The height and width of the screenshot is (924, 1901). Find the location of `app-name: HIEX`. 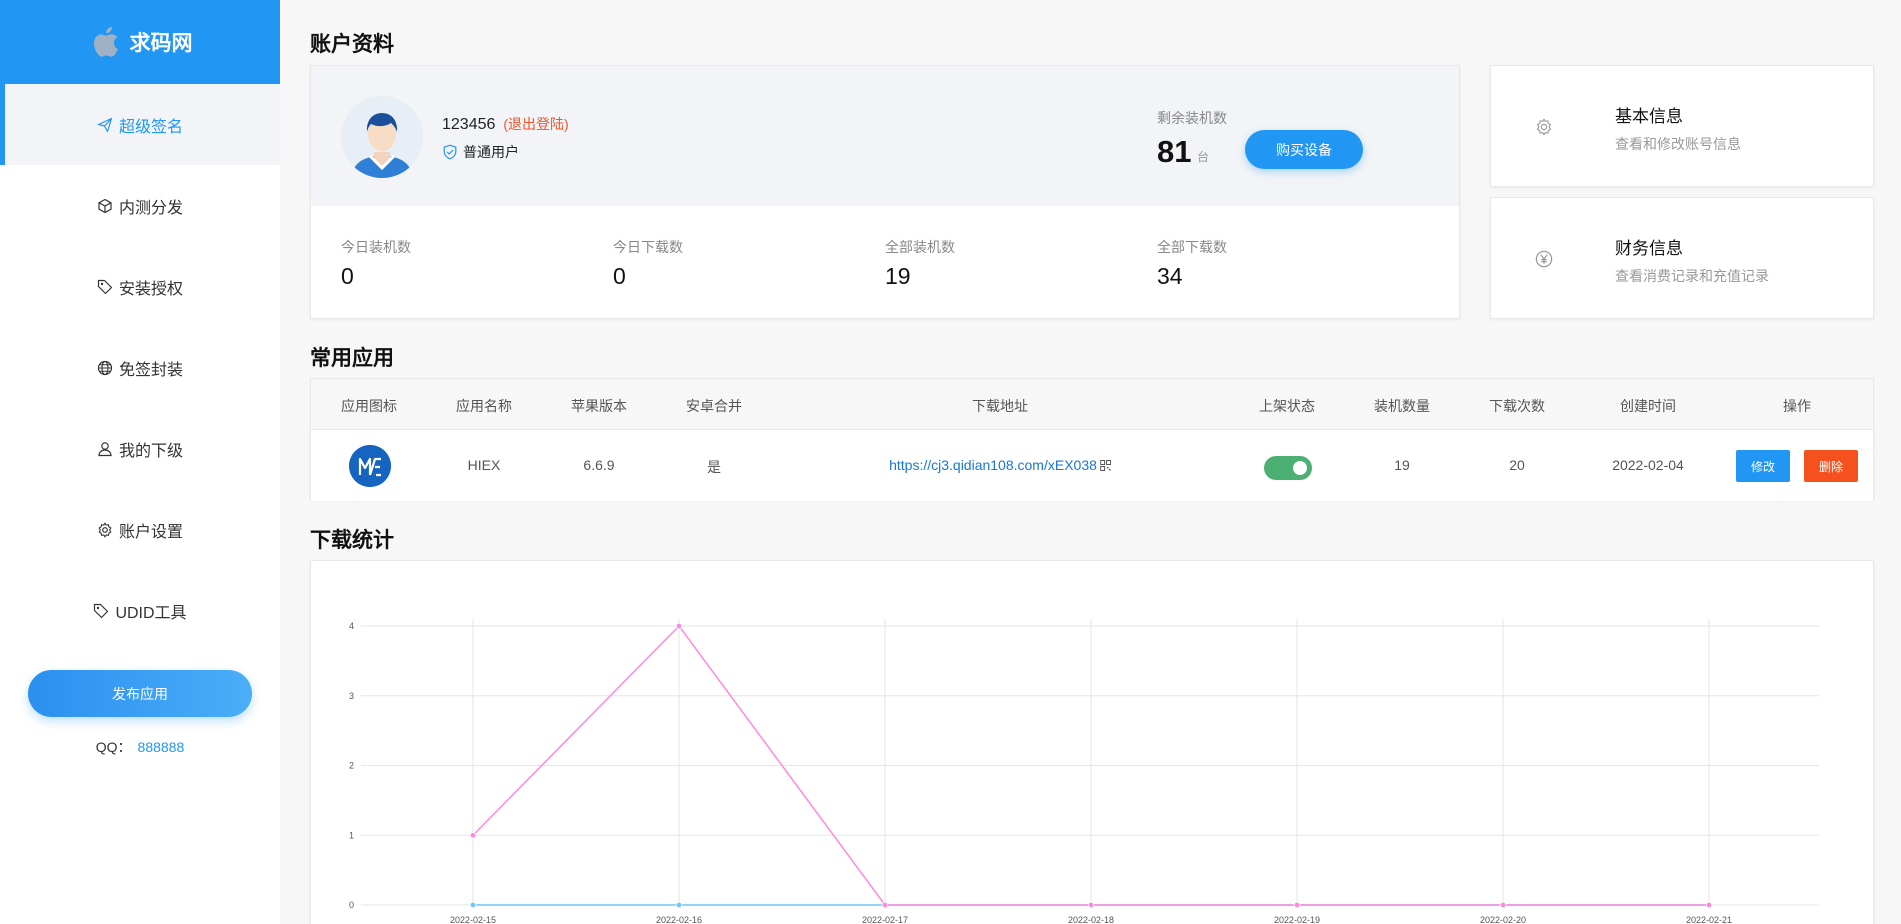

app-name: HIEX is located at coordinates (484, 465).